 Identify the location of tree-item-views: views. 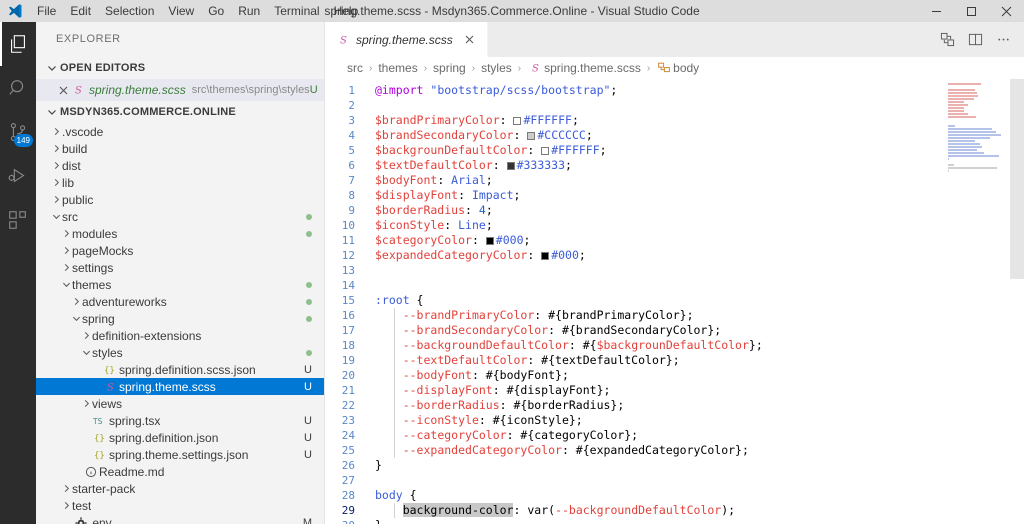
(180, 403).